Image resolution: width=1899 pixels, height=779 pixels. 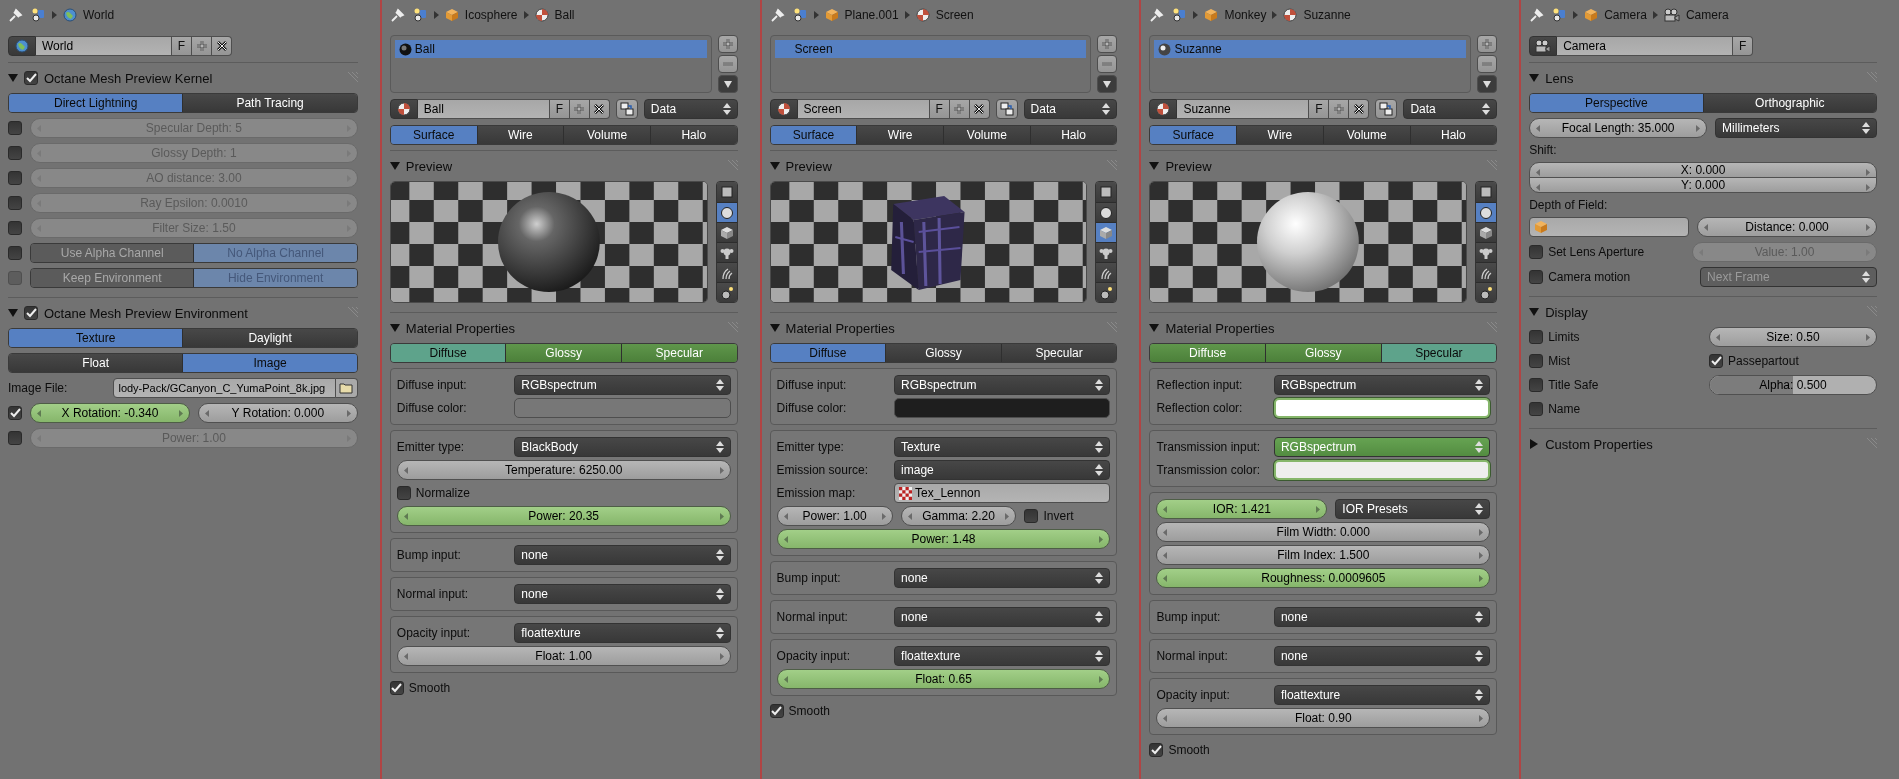 I want to click on number-field: Y: 0.000, so click(x=1703, y=185).